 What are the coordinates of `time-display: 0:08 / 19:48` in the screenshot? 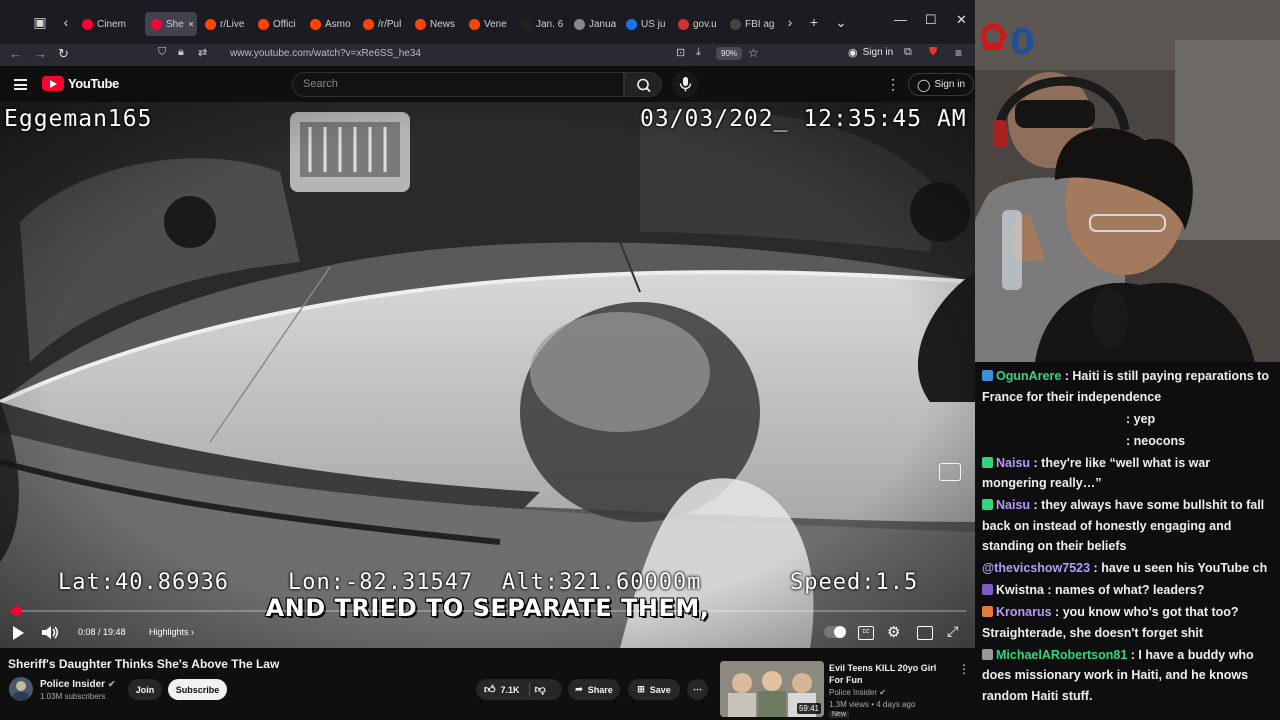 It's located at (102, 632).